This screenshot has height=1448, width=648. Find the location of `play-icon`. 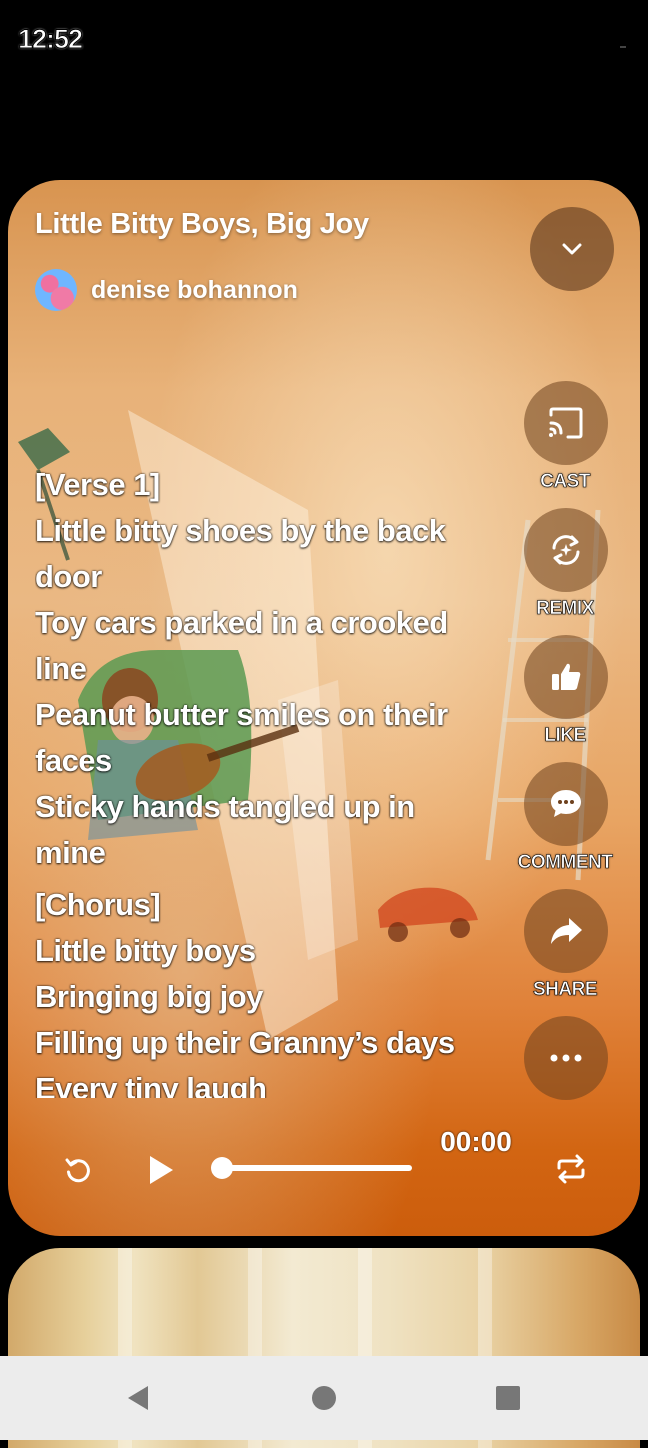

play-icon is located at coordinates (161, 1170).